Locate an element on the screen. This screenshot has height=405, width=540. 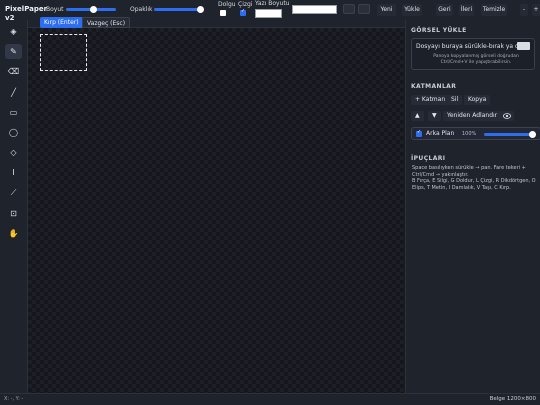
layer-name: Arka Plan is located at coordinates (440, 133).